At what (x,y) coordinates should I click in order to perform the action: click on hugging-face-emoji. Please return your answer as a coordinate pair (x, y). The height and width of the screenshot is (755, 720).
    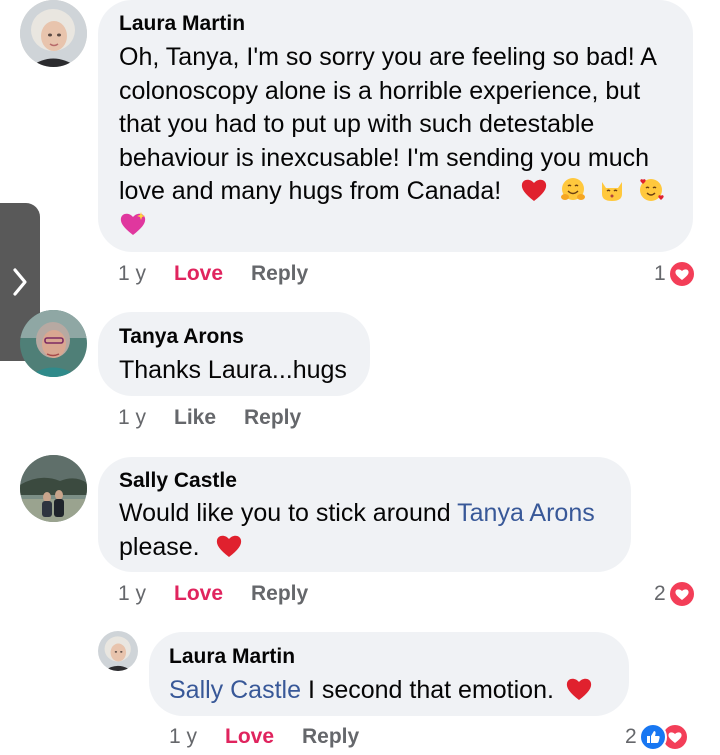
    Looking at the image, I should click on (573, 189).